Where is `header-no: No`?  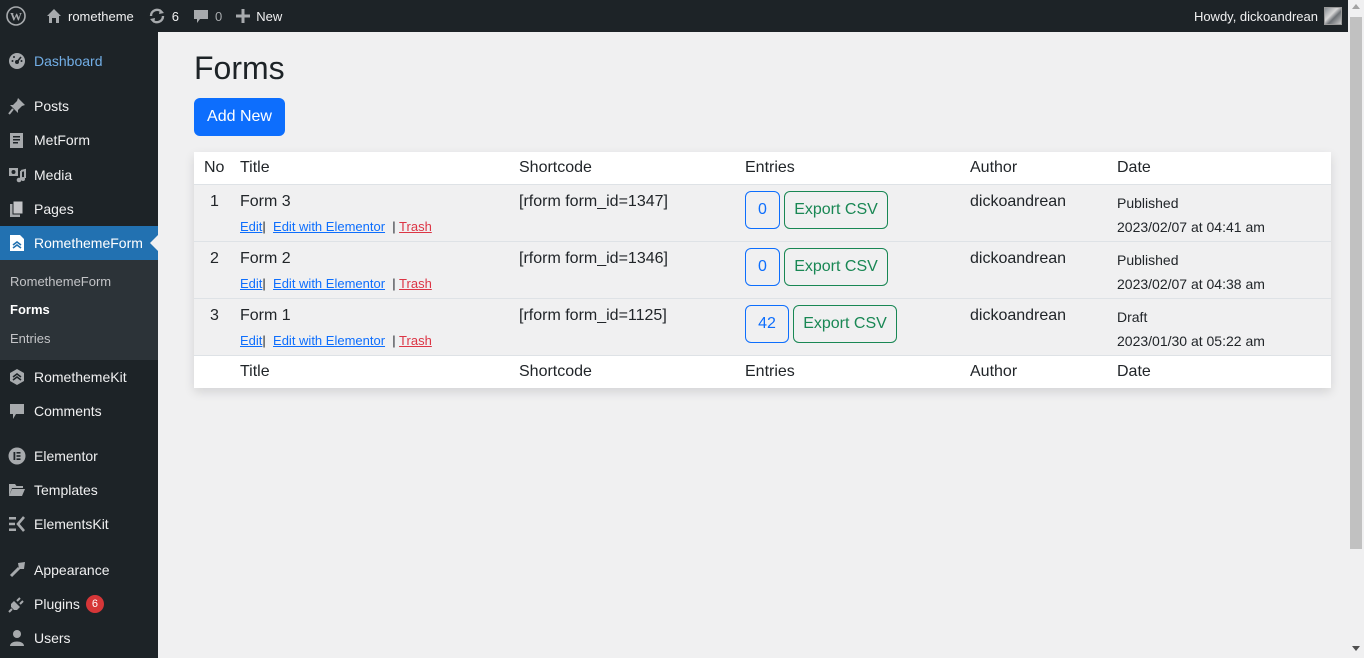 header-no: No is located at coordinates (214, 167).